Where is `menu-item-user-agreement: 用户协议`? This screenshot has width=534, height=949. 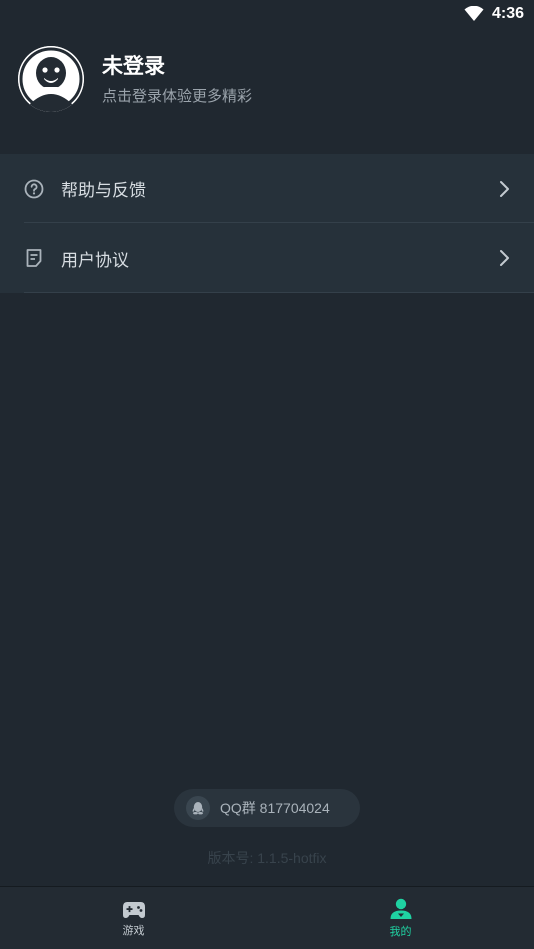
menu-item-user-agreement: 用户协议 is located at coordinates (267, 258).